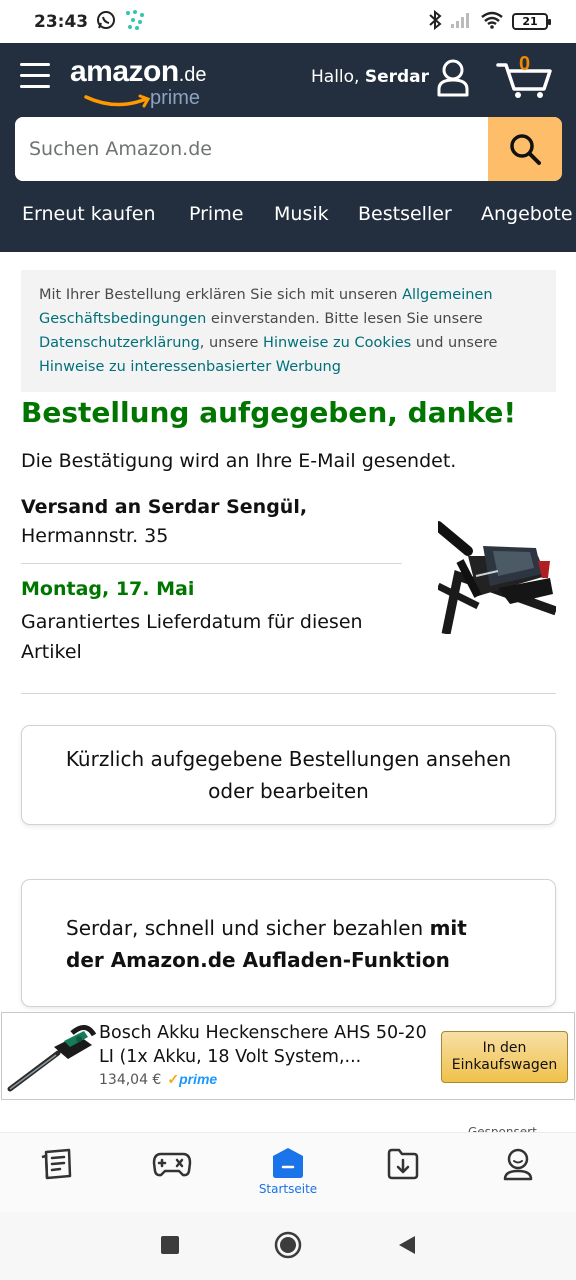 Image resolution: width=576 pixels, height=1280 pixels. Describe the element at coordinates (192, 1079) in the screenshot. I see `prime-badge: ✓prime` at that location.